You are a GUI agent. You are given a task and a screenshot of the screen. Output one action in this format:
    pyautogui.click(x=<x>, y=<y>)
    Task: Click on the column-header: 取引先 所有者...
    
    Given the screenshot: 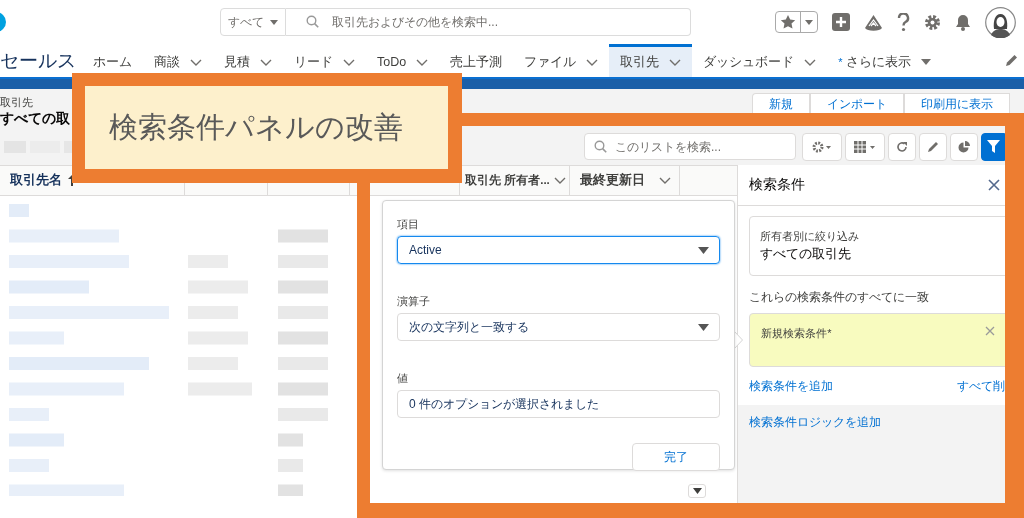 What is the action you would take?
    pyautogui.click(x=507, y=180)
    